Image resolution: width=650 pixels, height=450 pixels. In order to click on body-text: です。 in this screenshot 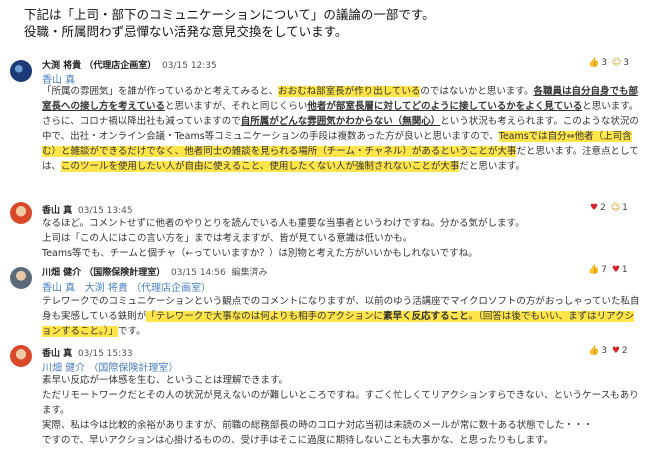, I will do `click(132, 331)`.